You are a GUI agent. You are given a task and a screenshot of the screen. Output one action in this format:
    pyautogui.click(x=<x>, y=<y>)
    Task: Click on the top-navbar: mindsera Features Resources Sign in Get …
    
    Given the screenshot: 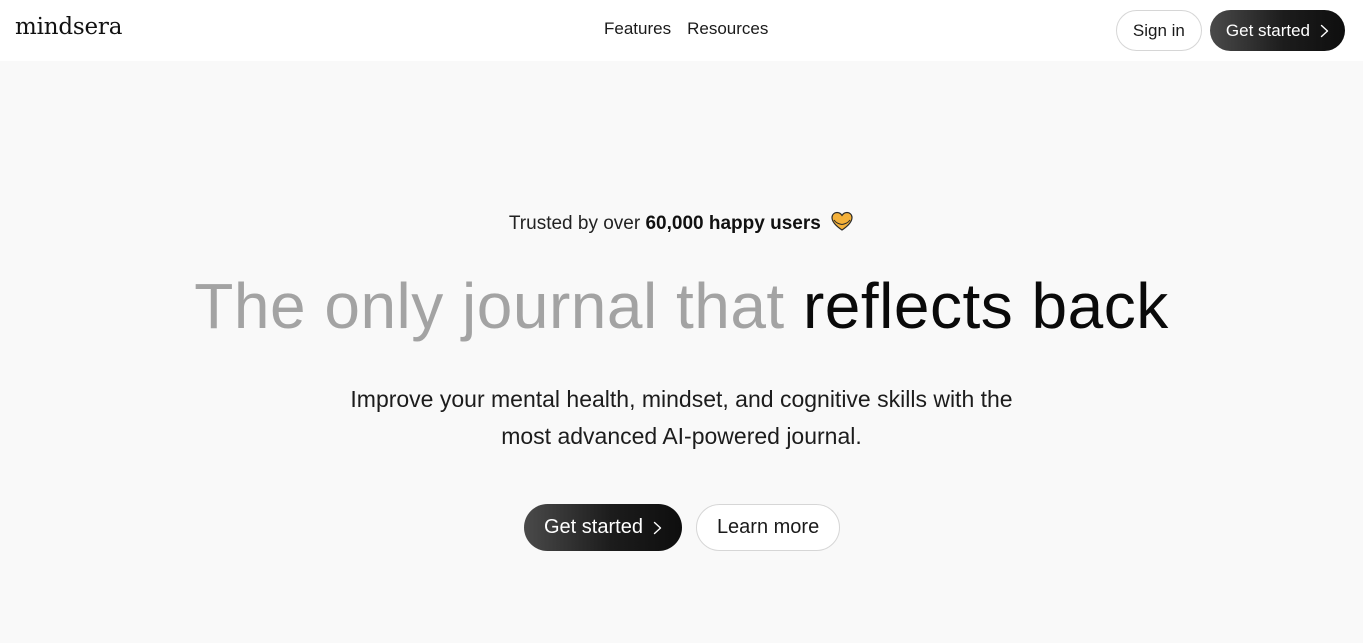 What is the action you would take?
    pyautogui.click(x=681, y=30)
    